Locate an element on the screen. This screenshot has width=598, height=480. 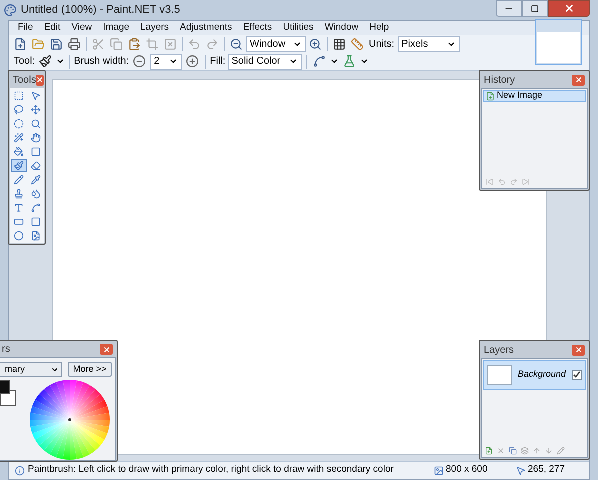
history-item: New Image is located at coordinates (534, 96).